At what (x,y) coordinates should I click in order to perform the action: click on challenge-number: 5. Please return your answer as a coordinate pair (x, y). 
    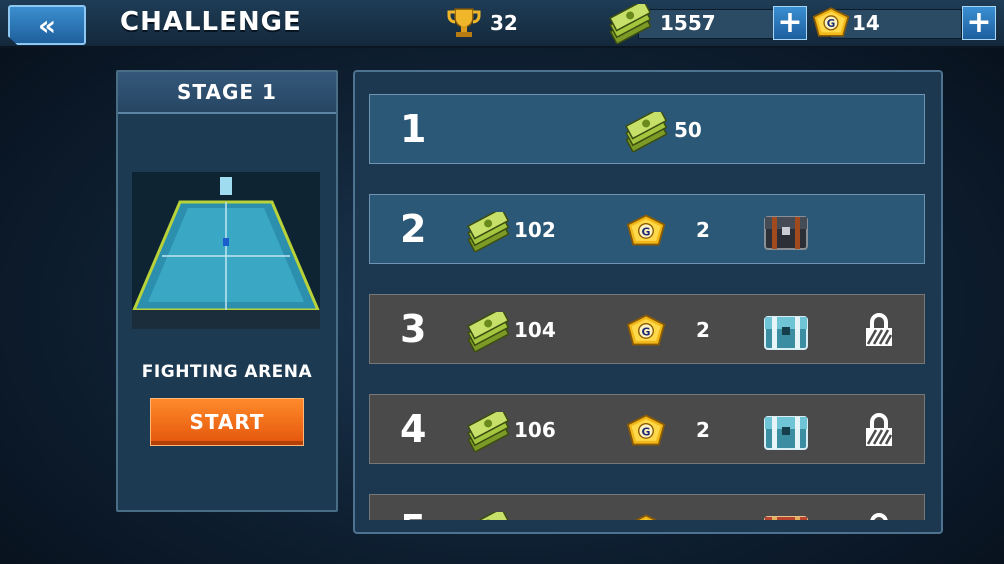
    Looking at the image, I should click on (413, 513).